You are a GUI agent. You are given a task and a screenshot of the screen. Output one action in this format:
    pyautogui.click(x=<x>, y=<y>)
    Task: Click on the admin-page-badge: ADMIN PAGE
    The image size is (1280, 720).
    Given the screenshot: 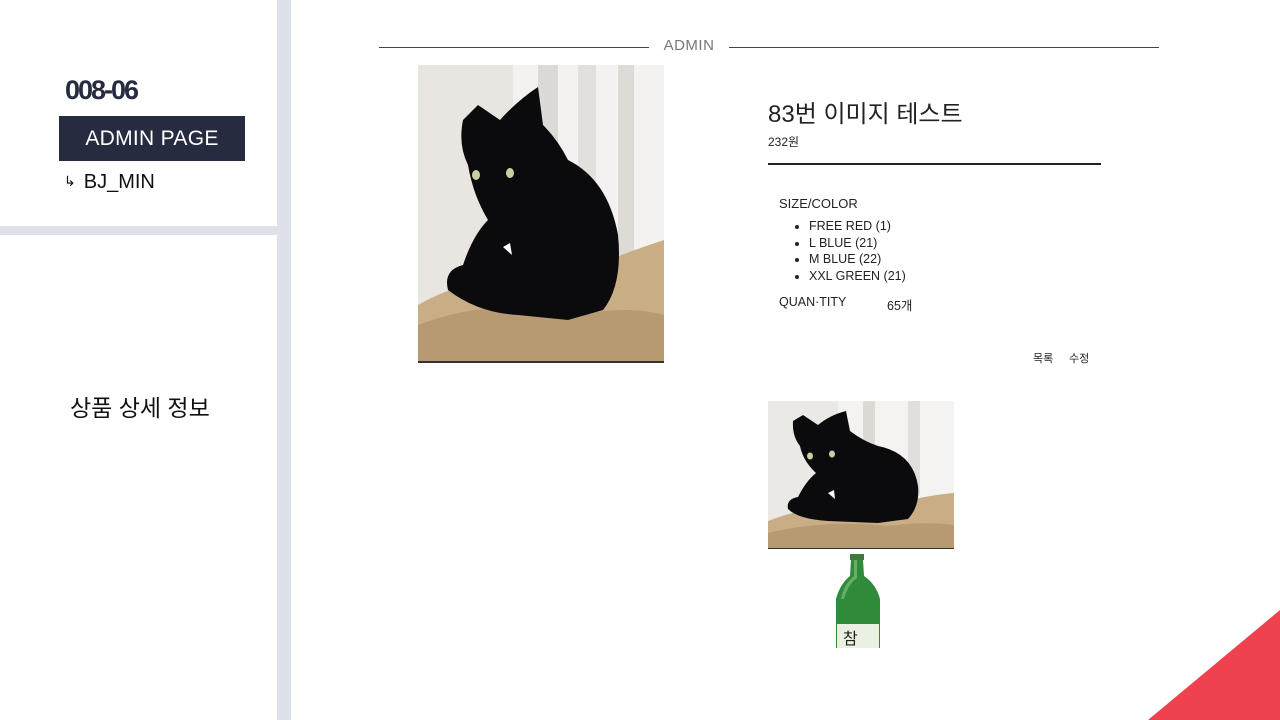 What is the action you would take?
    pyautogui.click(x=152, y=138)
    